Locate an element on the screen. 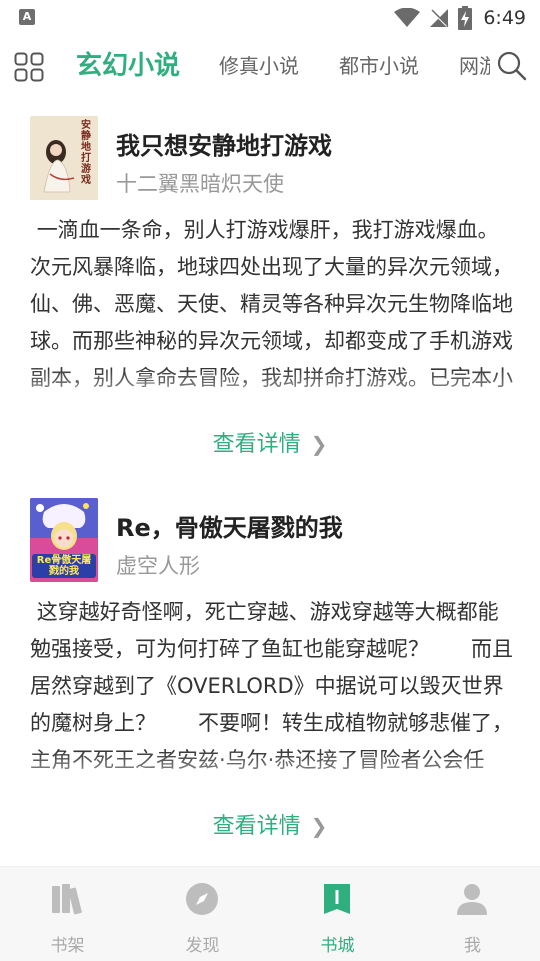 The width and height of the screenshot is (540, 961). book-author: 虚空人形 is located at coordinates (158, 566).